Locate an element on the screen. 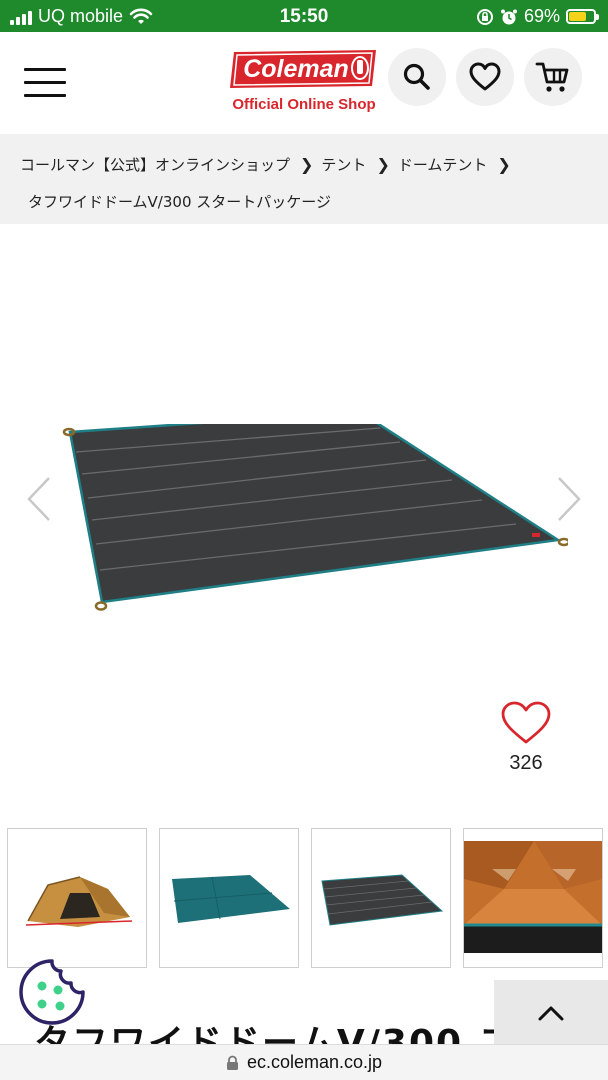 Image resolution: width=608 pixels, height=1080 pixels. tent-interior-image is located at coordinates (533, 898).